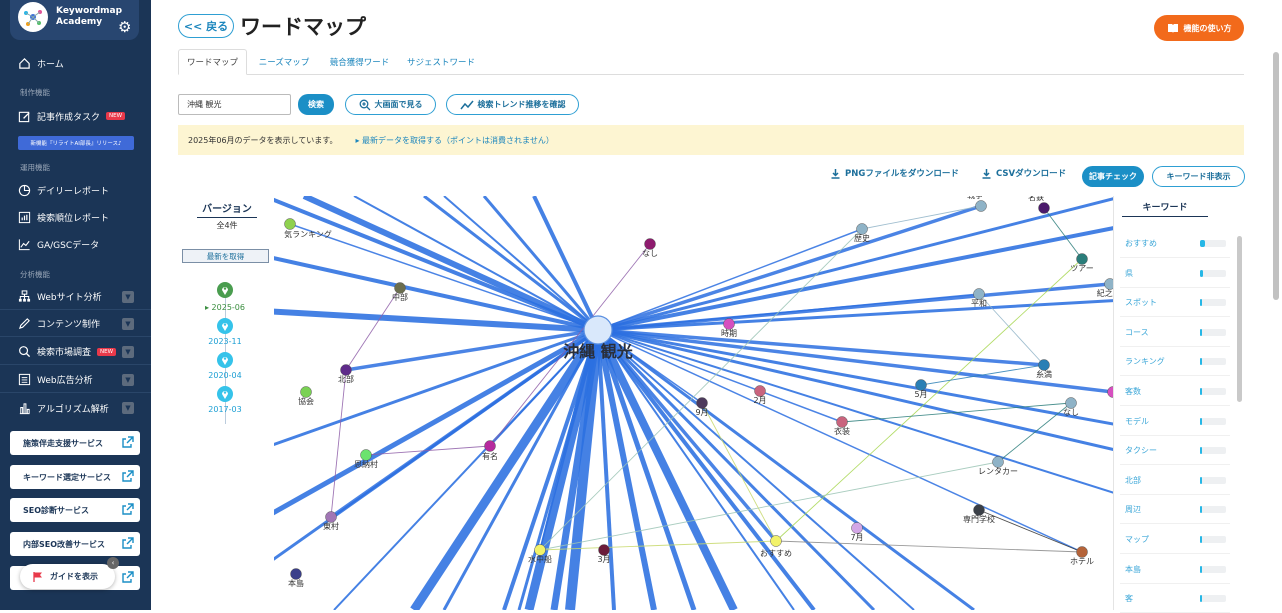 The width and height of the screenshot is (1282, 613). I want to click on node-label: レンタカー, so click(998, 471).